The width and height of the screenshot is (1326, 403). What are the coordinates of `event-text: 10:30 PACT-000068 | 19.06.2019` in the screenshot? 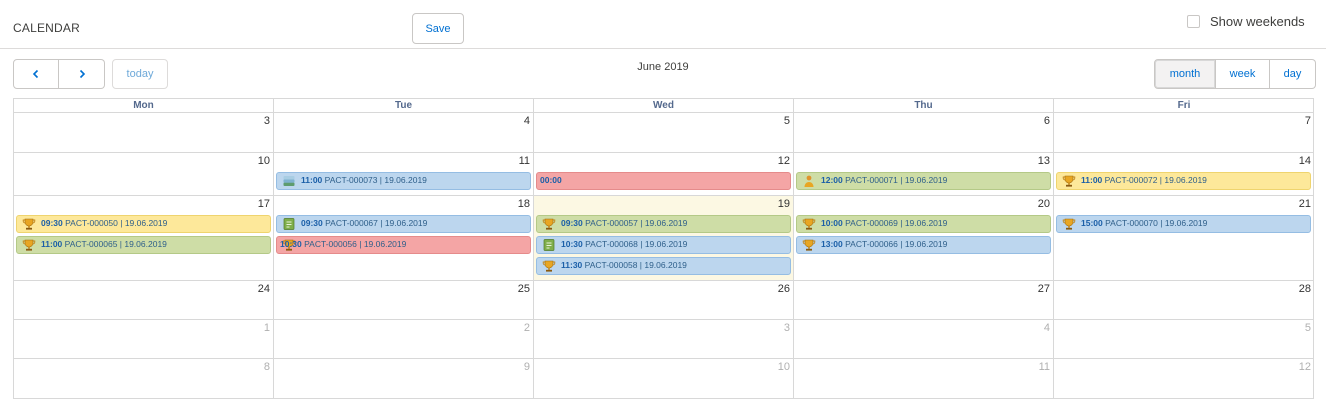 It's located at (624, 244).